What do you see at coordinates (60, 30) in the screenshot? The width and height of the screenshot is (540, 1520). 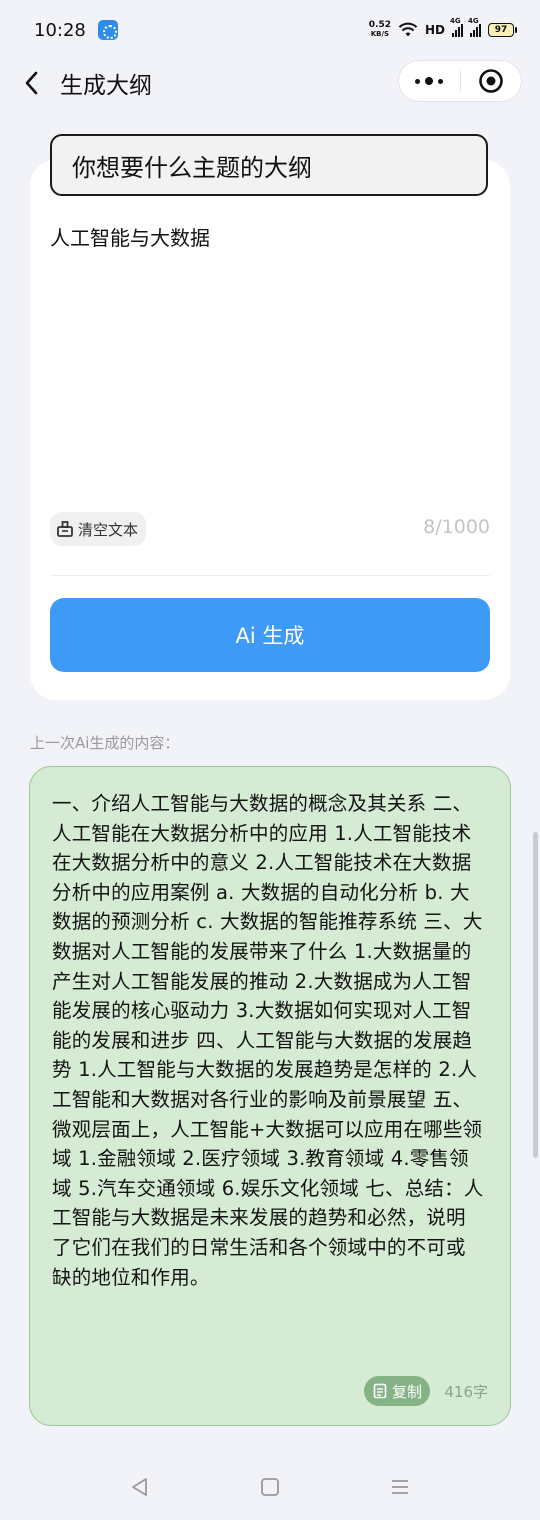 I see `status-time: 10:28` at bounding box center [60, 30].